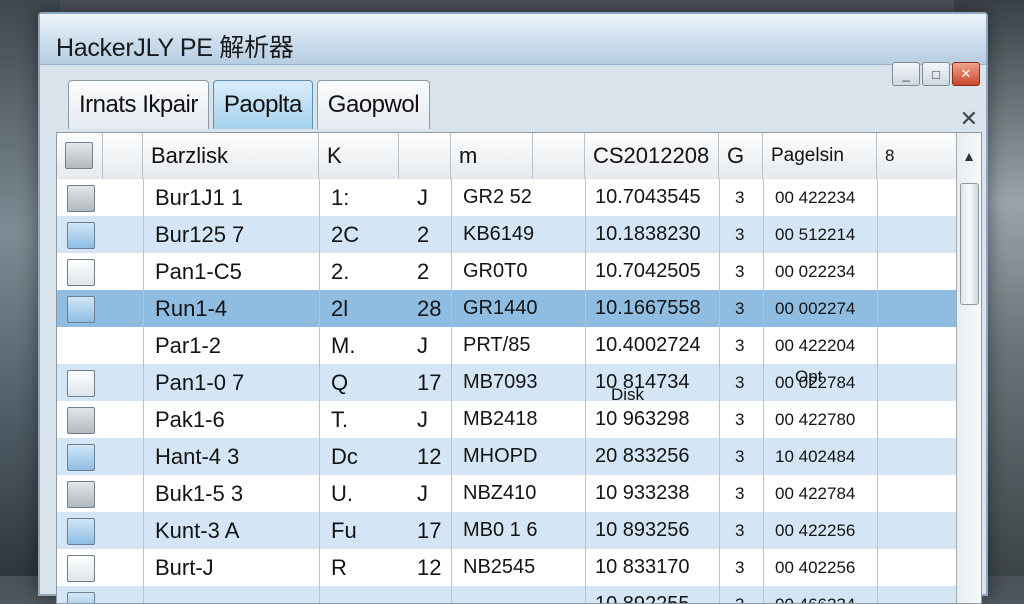 Image resolution: width=1024 pixels, height=604 pixels. I want to click on cell-cs: 10.7042505, so click(648, 271).